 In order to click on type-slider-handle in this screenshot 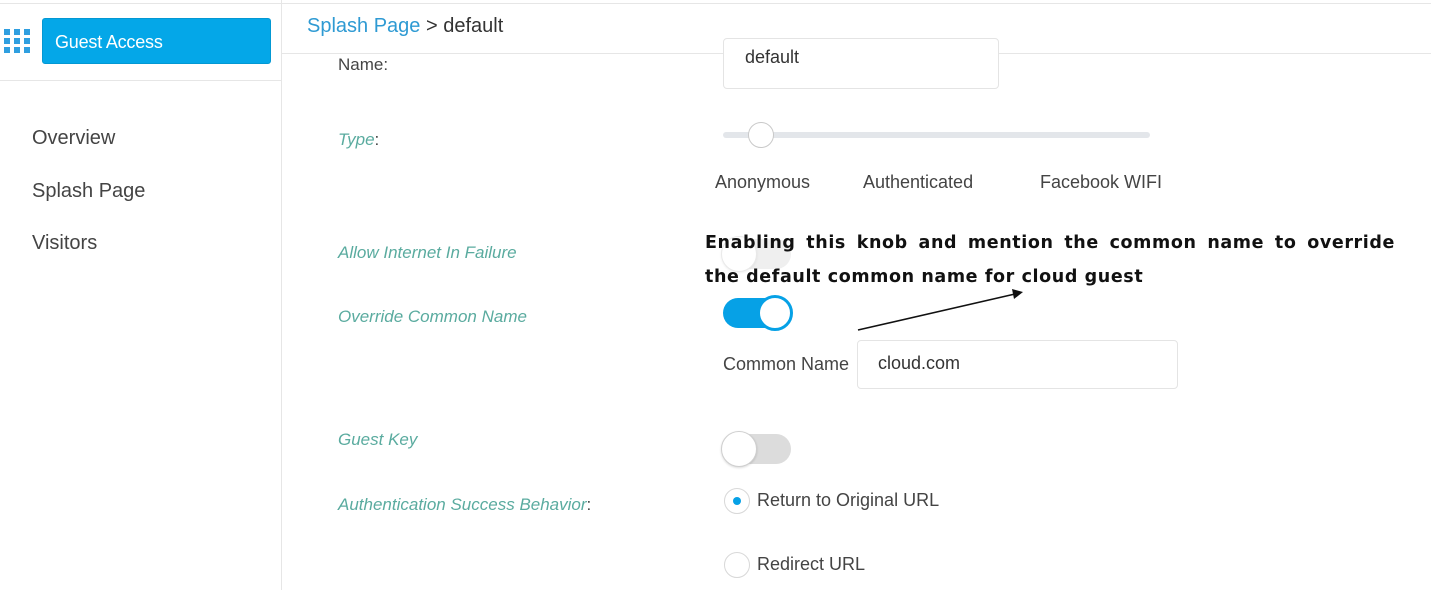, I will do `click(761, 135)`.